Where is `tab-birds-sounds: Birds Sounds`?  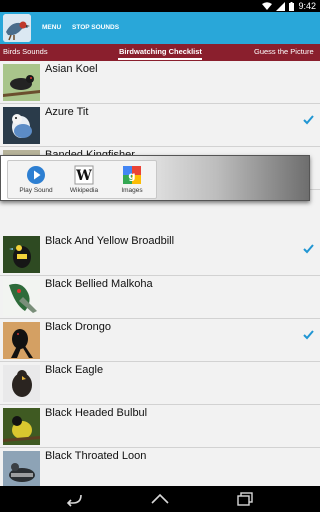 tab-birds-sounds: Birds Sounds is located at coordinates (25, 52).